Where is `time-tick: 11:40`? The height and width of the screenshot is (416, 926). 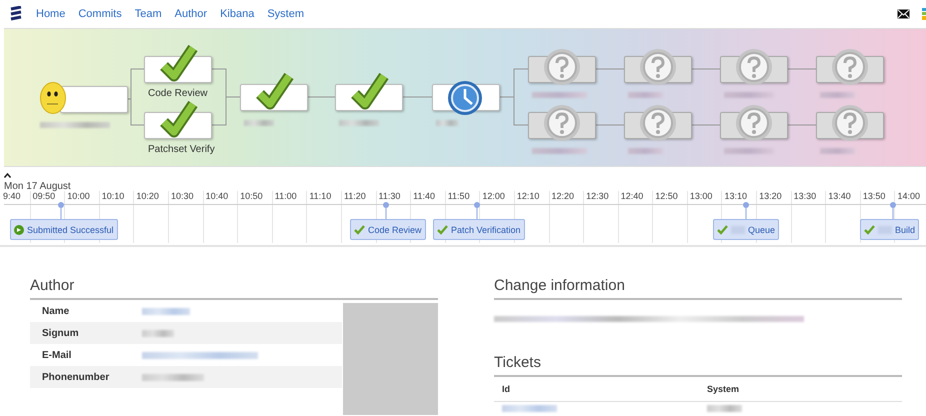 time-tick: 11:40 is located at coordinates (424, 196).